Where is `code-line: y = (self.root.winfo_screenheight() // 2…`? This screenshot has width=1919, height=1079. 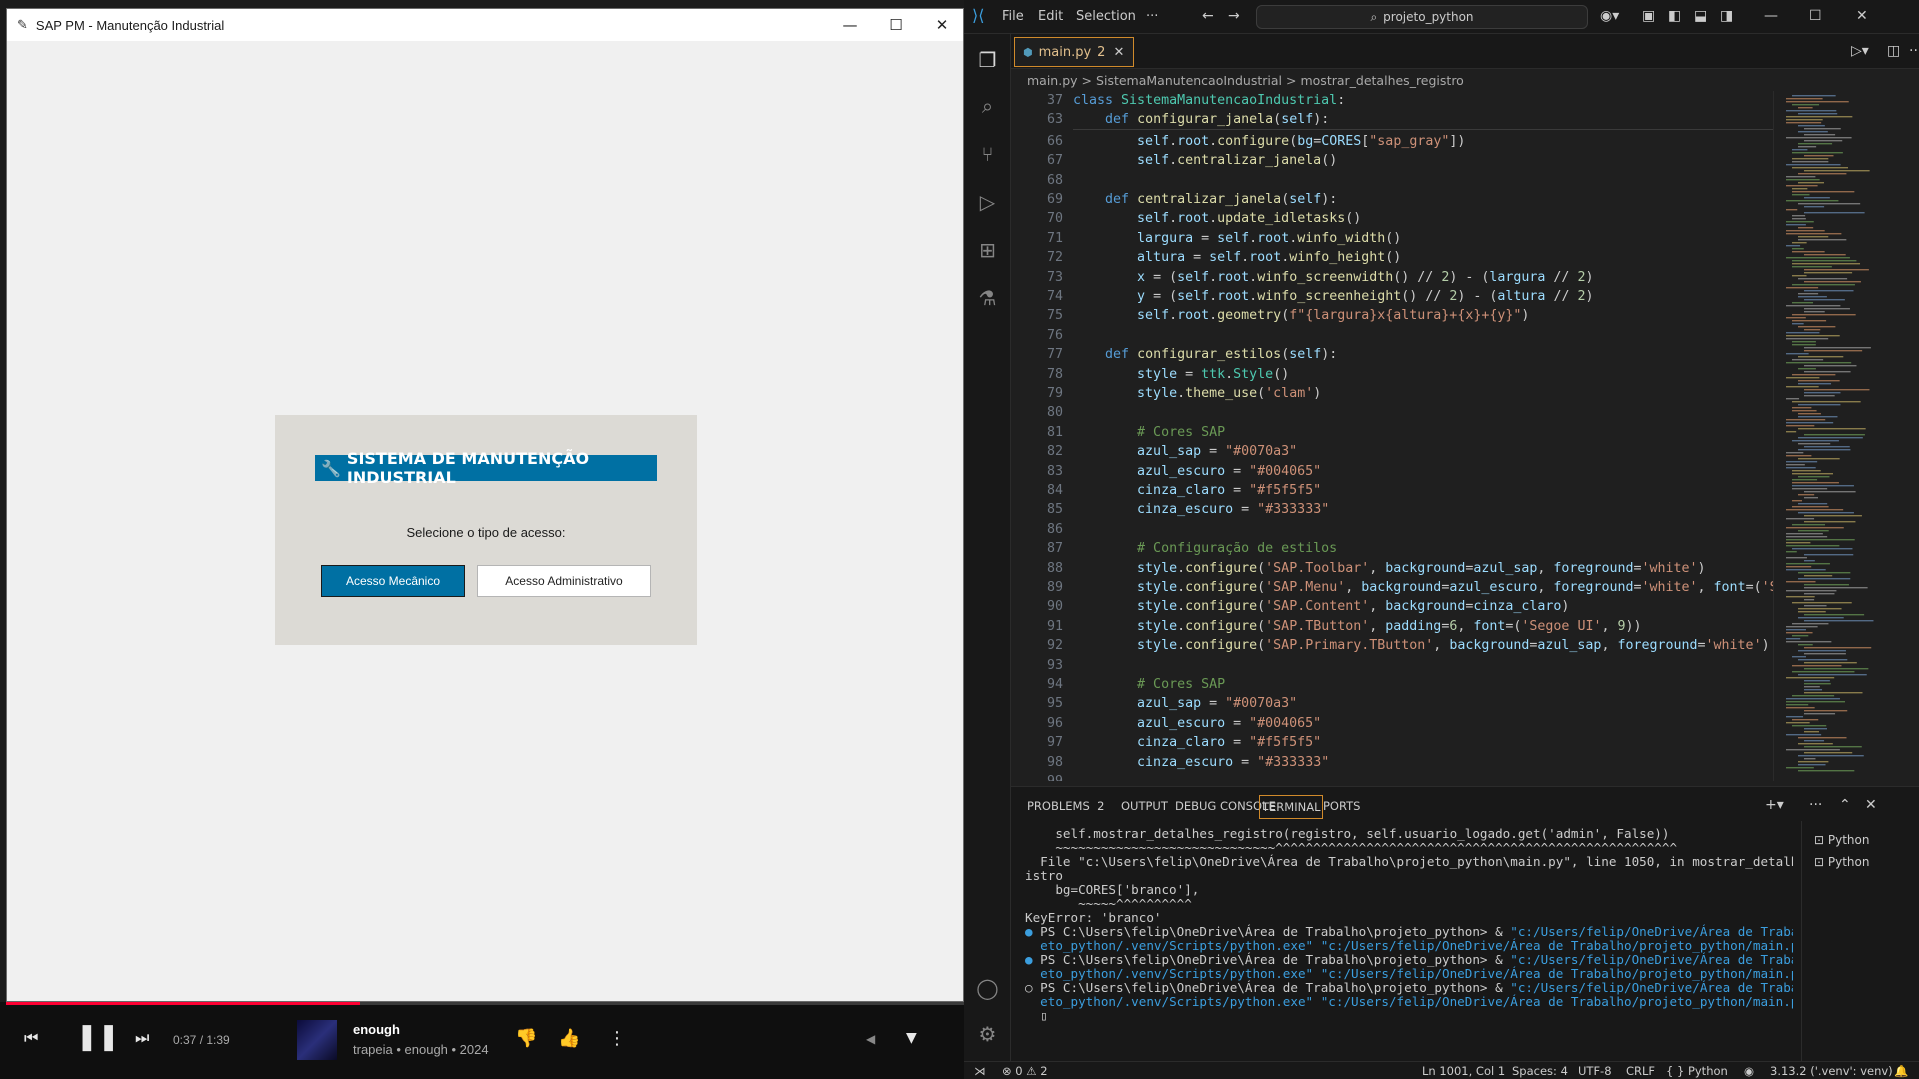
code-line: y = (self.root.winfo_screenheight() // 2… is located at coordinates (1333, 296).